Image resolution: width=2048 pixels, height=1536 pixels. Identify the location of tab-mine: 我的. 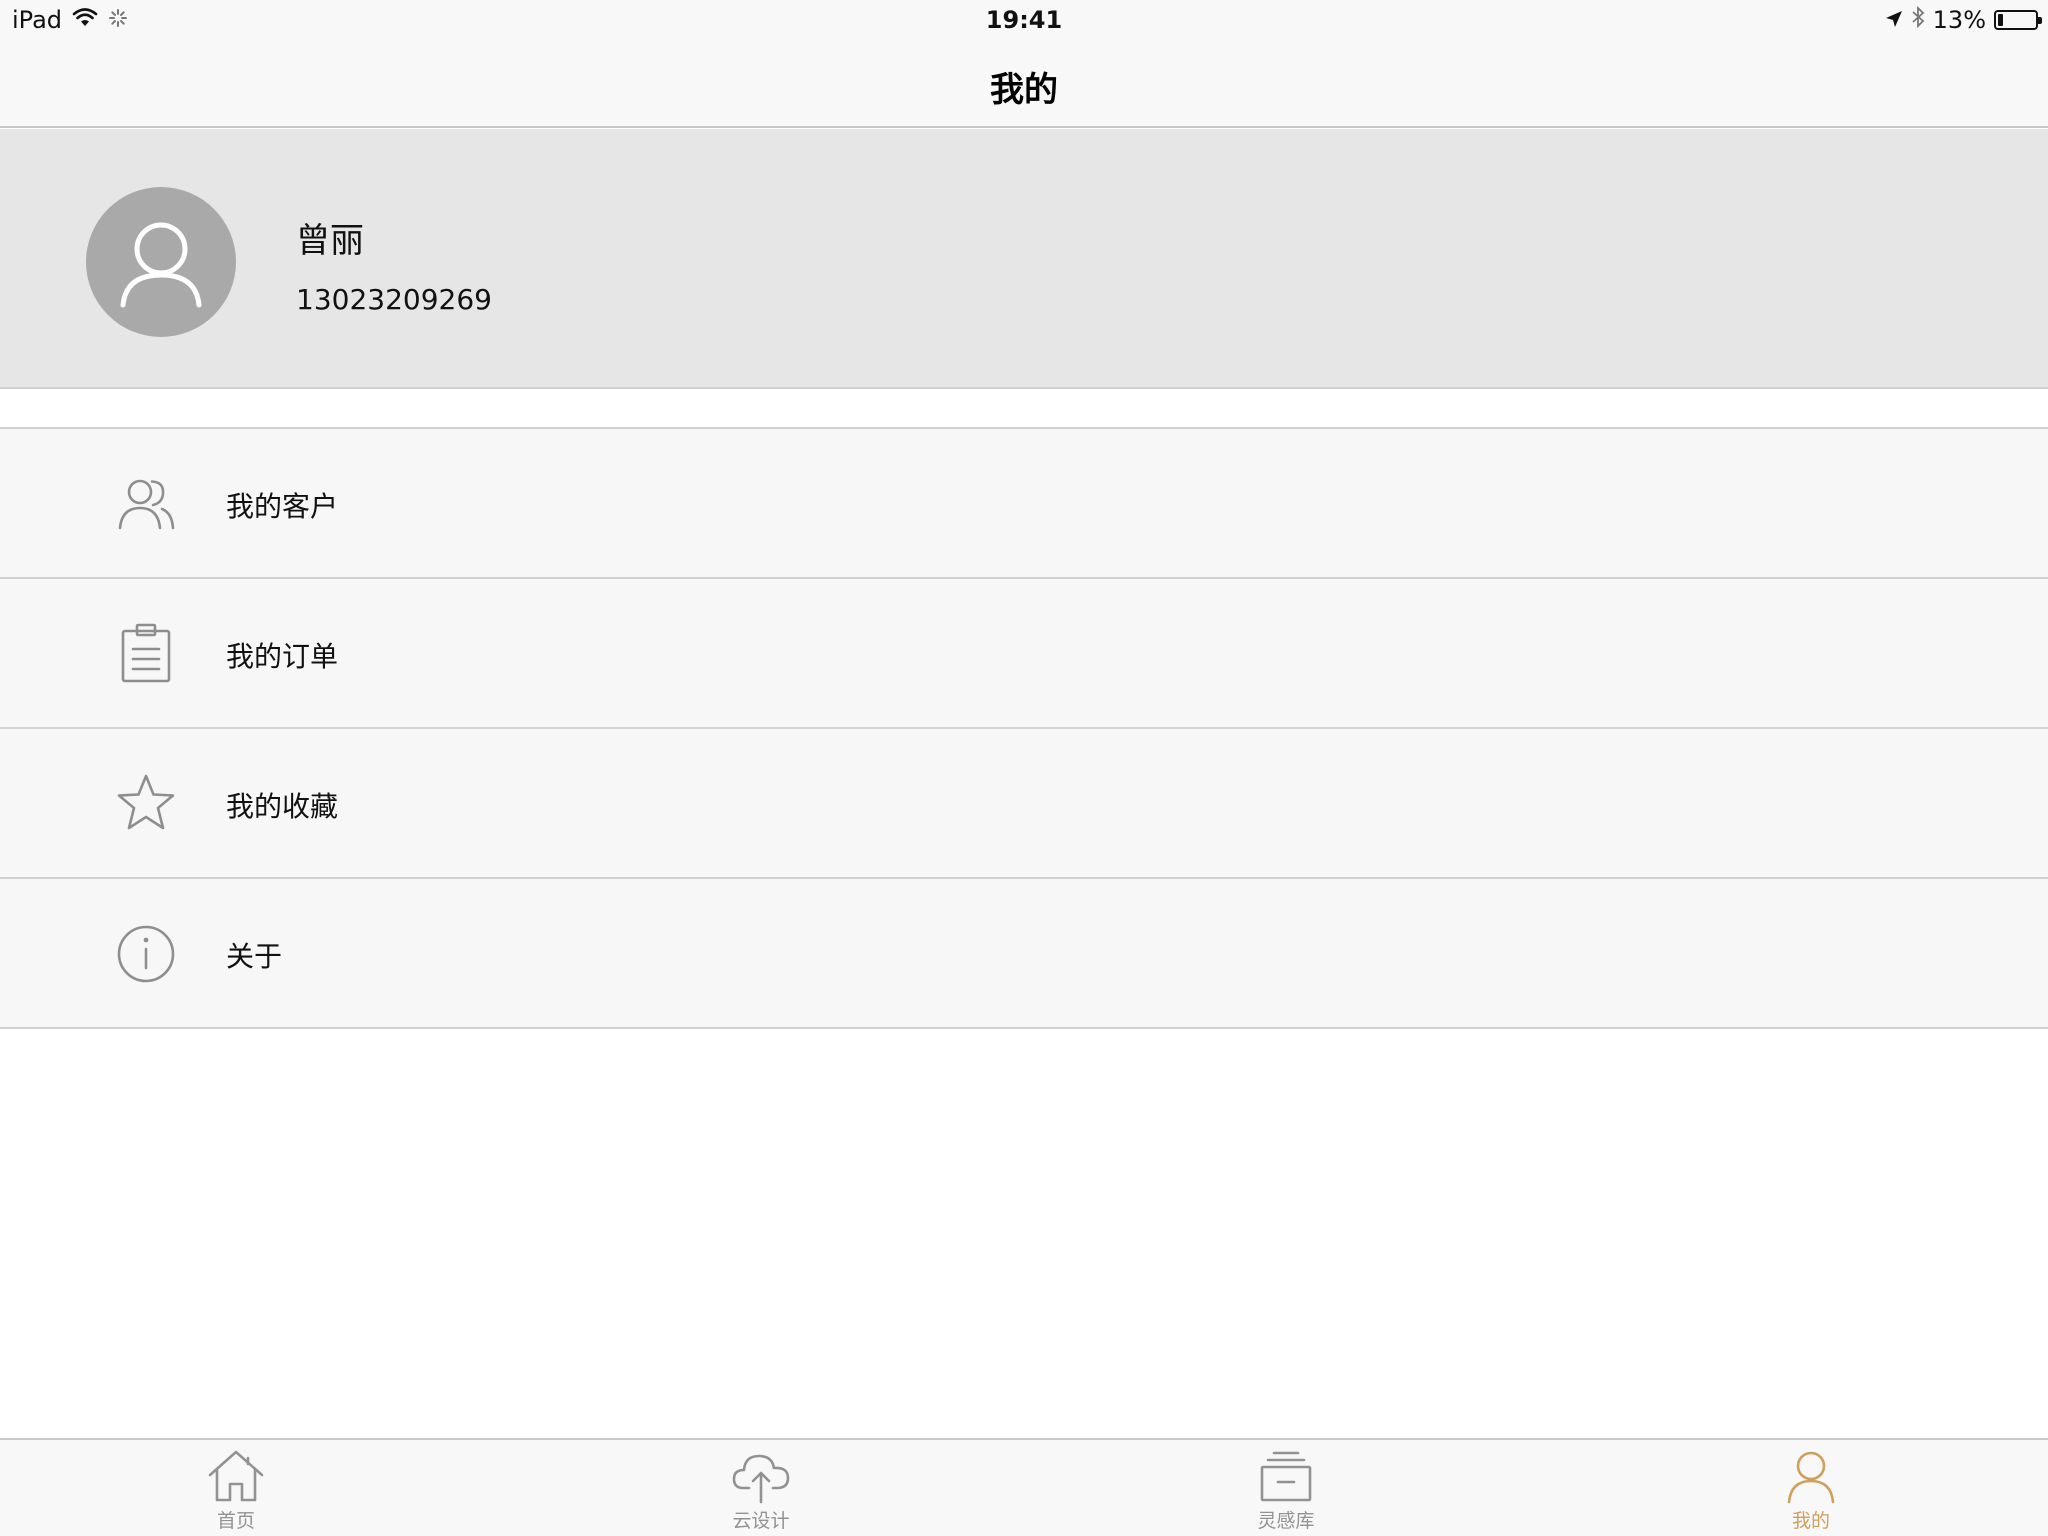
(1811, 1488).